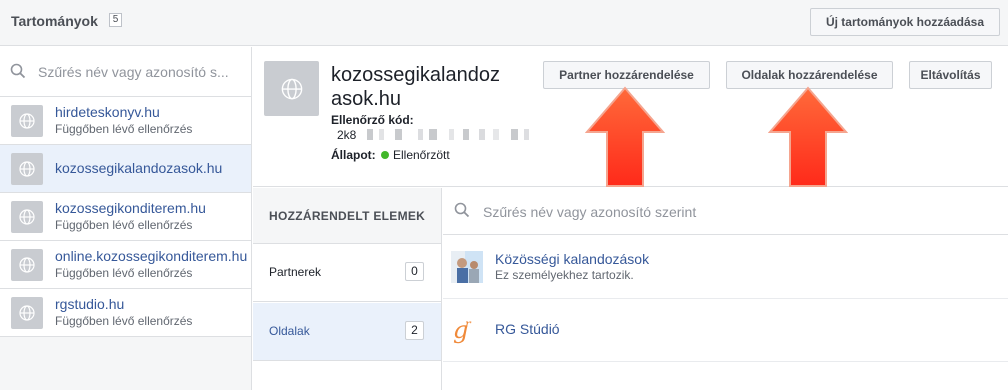 This screenshot has width=1008, height=390. What do you see at coordinates (289, 331) in the screenshot?
I see `category-label: Oldalak` at bounding box center [289, 331].